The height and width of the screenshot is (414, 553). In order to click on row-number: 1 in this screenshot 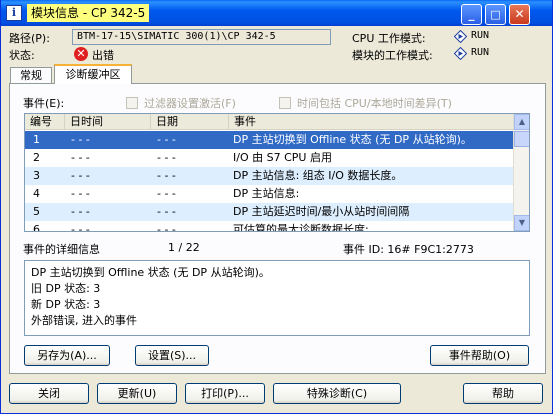, I will do `click(36, 139)`.